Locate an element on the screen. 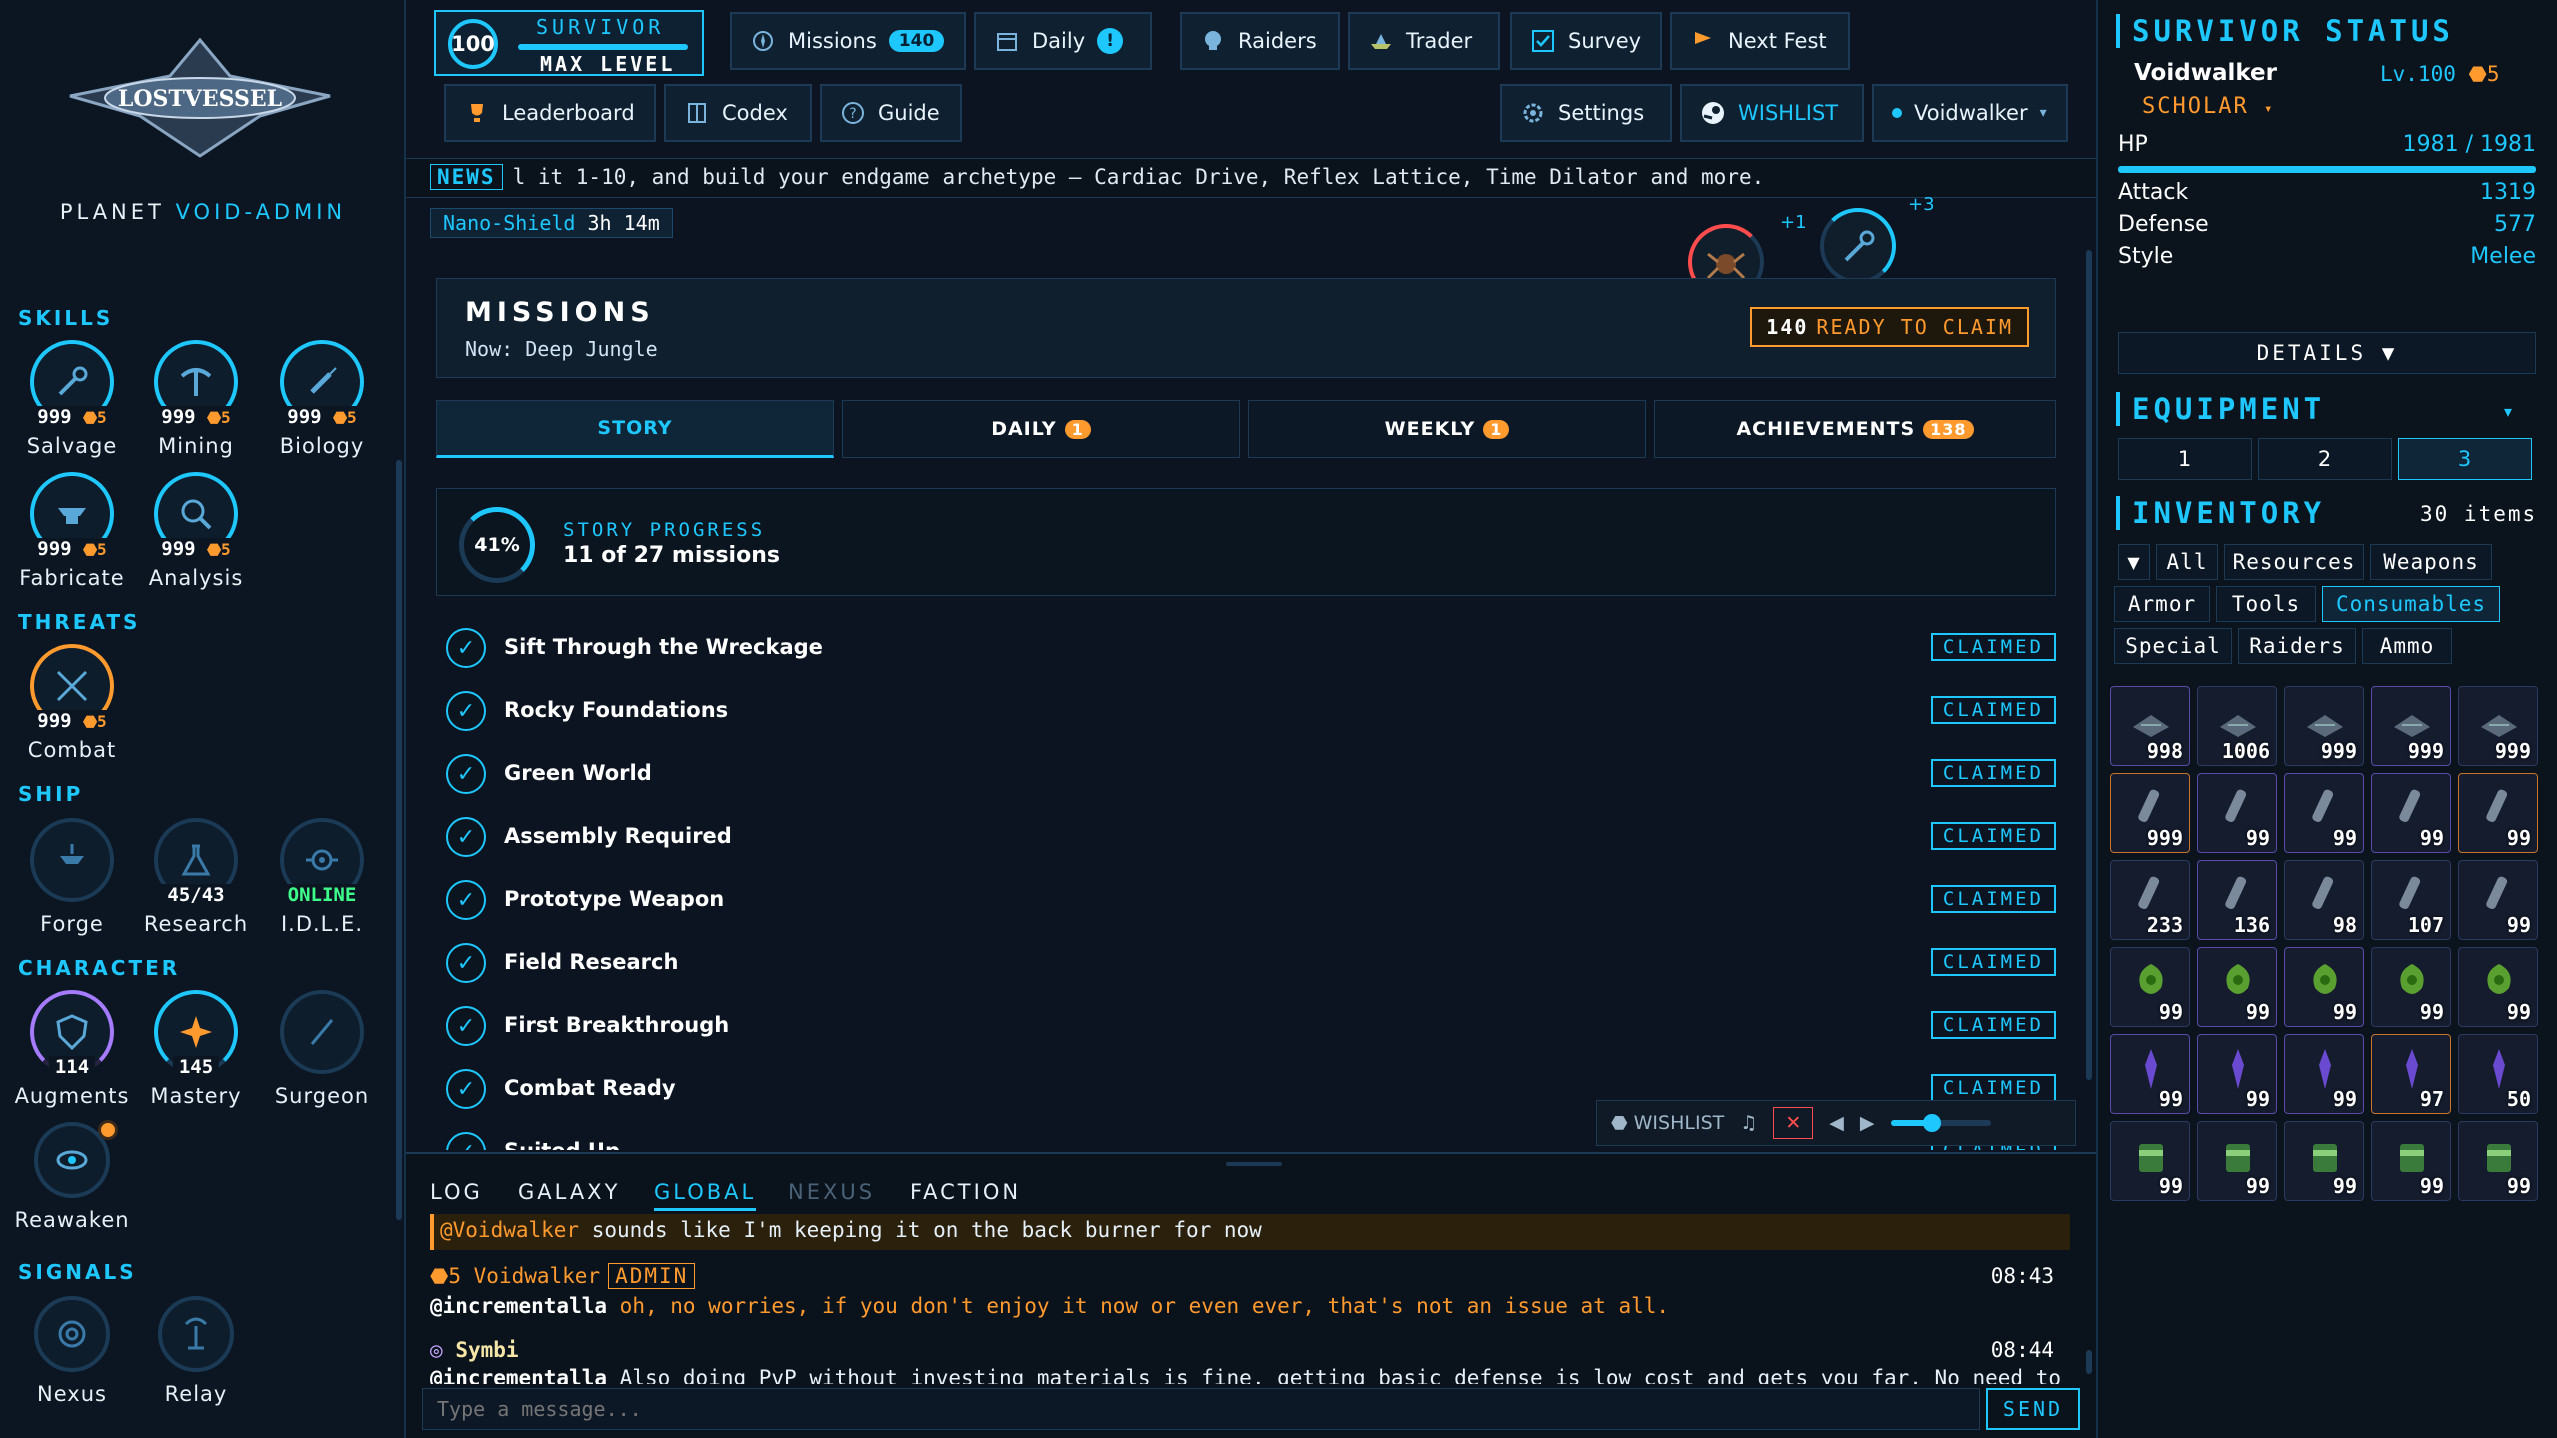 Image resolution: width=2557 pixels, height=1438 pixels. inventory-slot: 97 is located at coordinates (2411, 1074).